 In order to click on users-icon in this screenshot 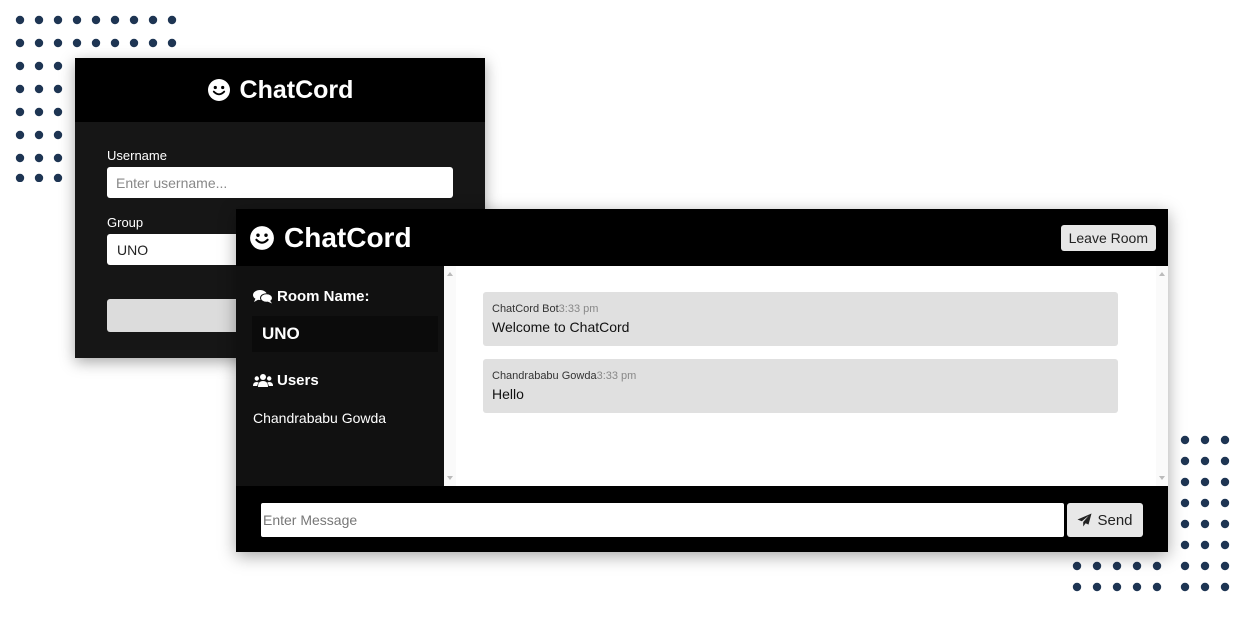, I will do `click(263, 380)`.